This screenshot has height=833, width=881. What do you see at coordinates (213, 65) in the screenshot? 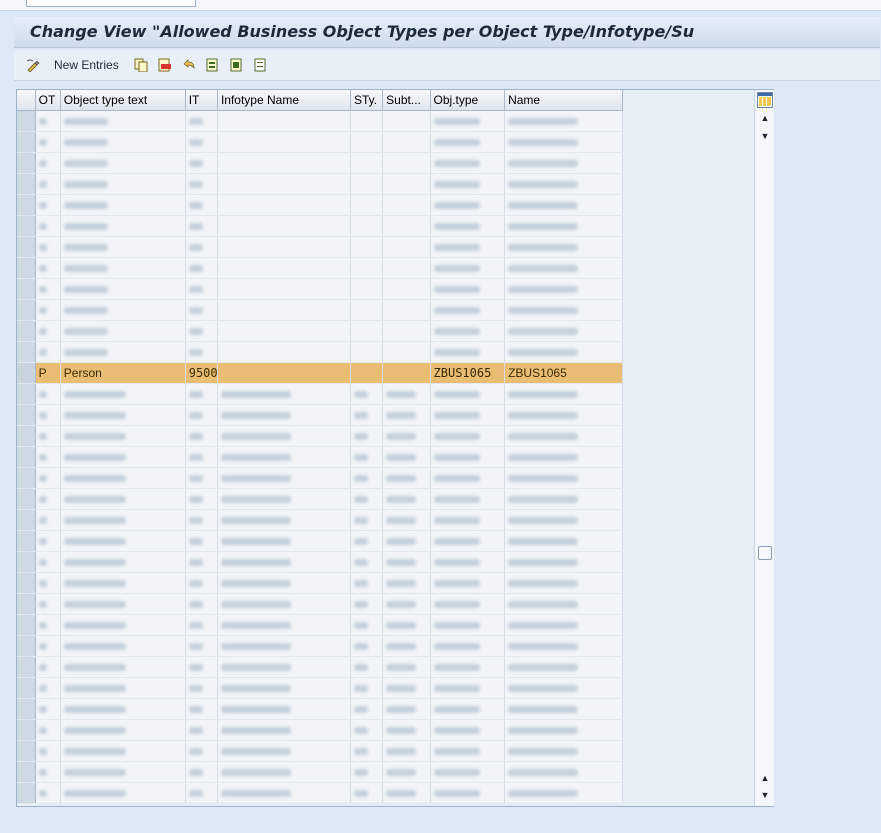
I see `select-all-button` at bounding box center [213, 65].